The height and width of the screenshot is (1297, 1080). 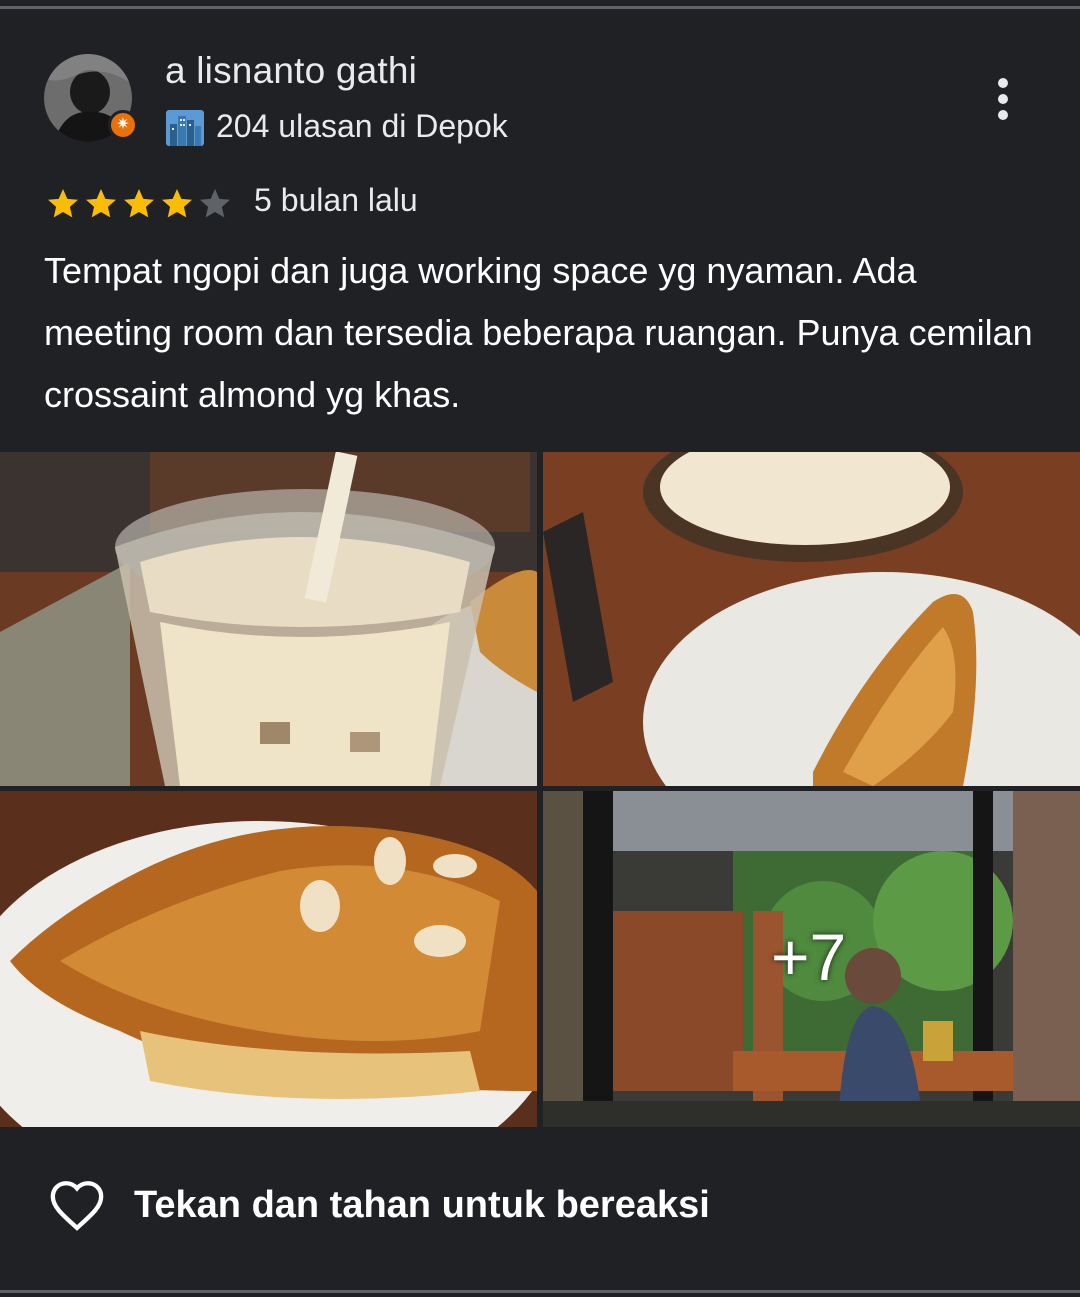 What do you see at coordinates (268, 959) in the screenshot?
I see `almond-croissant-photo` at bounding box center [268, 959].